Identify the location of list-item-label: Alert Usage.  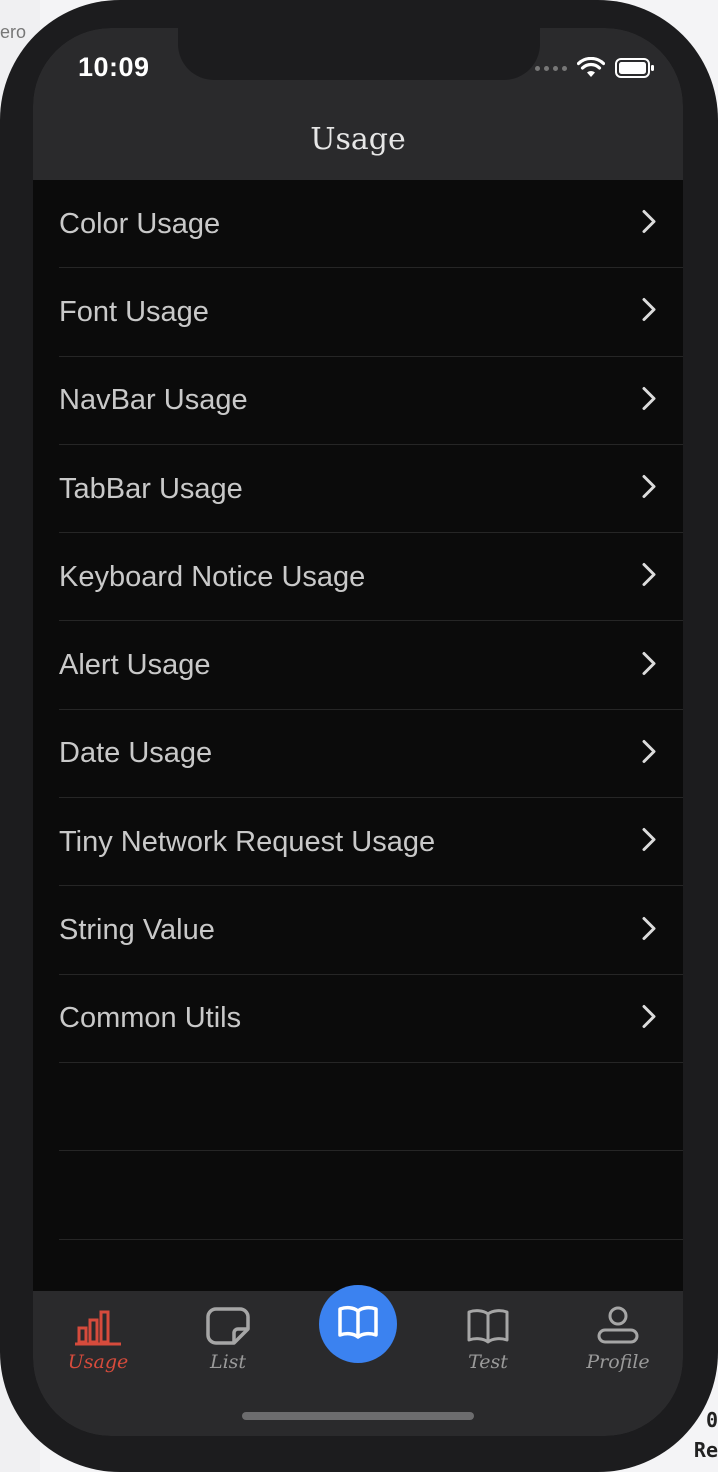
(135, 665).